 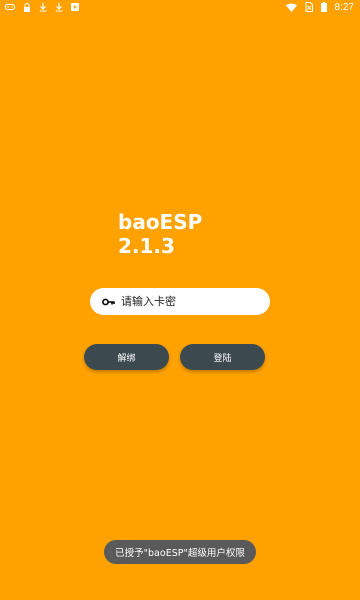 What do you see at coordinates (75, 7) in the screenshot?
I see `app-notification-icon` at bounding box center [75, 7].